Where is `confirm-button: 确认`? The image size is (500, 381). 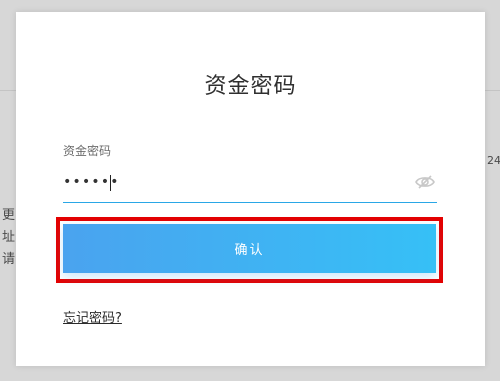
confirm-button: 确认 is located at coordinates (249, 248).